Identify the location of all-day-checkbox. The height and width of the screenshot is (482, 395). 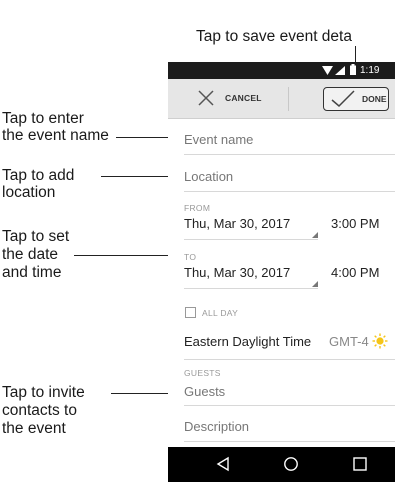
(190, 312).